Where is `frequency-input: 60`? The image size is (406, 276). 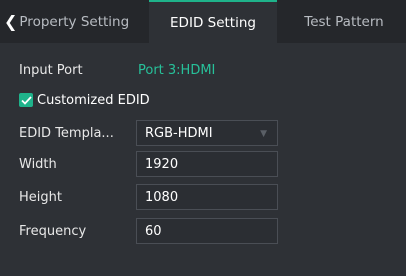
frequency-input: 60 is located at coordinates (207, 231).